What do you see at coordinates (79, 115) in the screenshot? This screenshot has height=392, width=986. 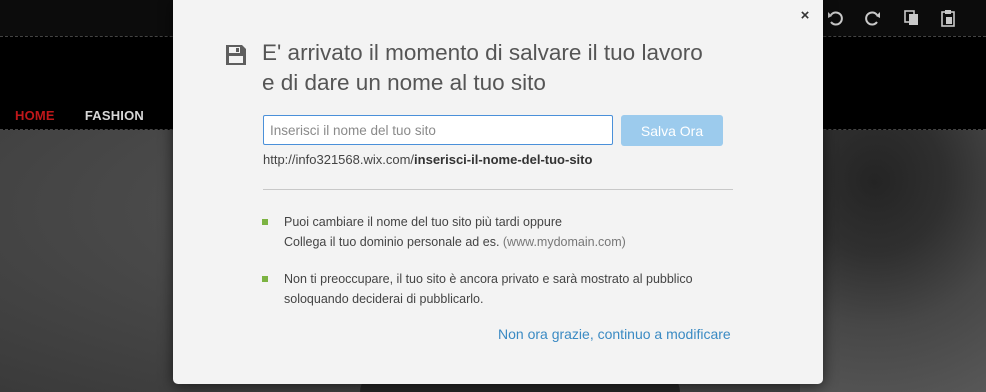 I see `site-nav: HOME FASHION` at bounding box center [79, 115].